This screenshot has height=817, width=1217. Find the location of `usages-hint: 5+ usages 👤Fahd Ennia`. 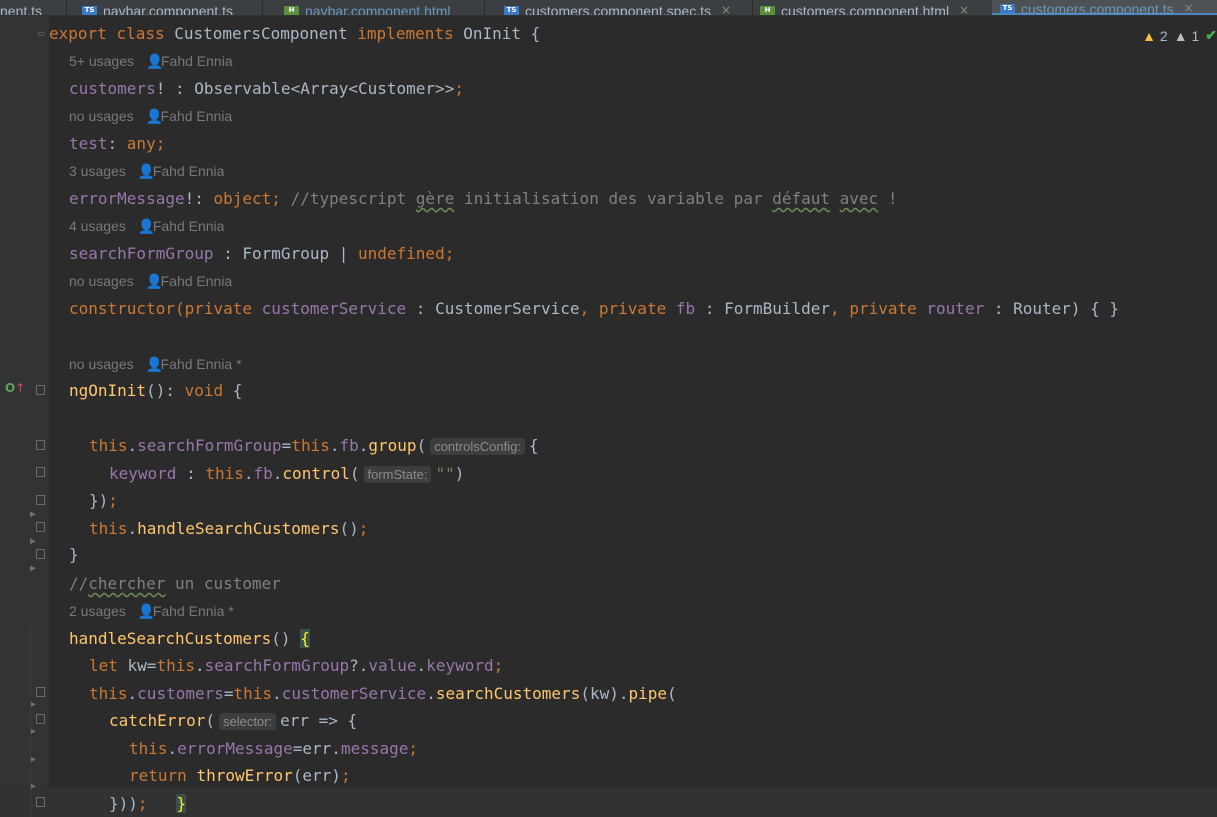

usages-hint: 5+ usages 👤Fahd Ennia is located at coordinates (151, 61).